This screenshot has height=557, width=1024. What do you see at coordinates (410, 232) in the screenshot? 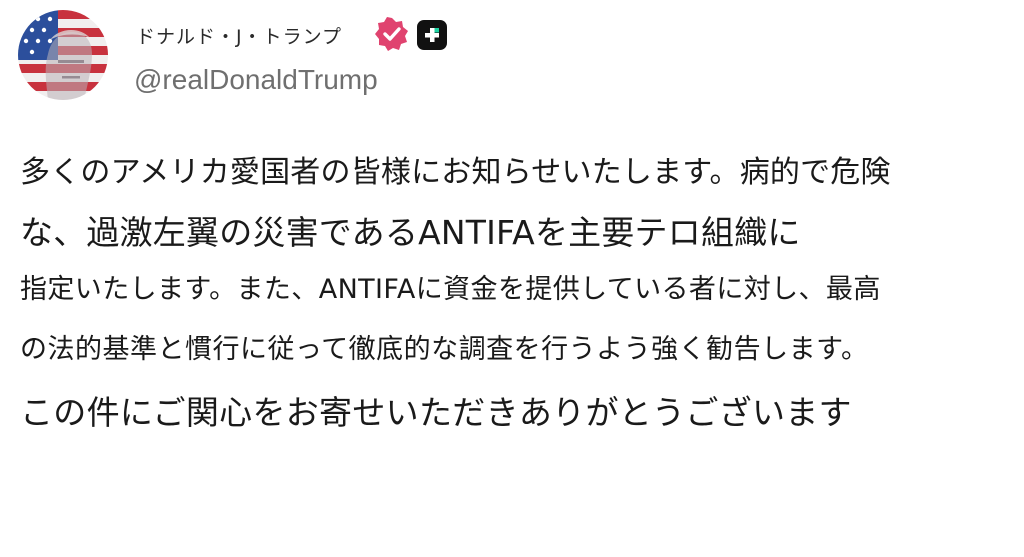
I see `post-text-line: な、過激左翼の災害であるANTIFAを主要テロ組織に` at bounding box center [410, 232].